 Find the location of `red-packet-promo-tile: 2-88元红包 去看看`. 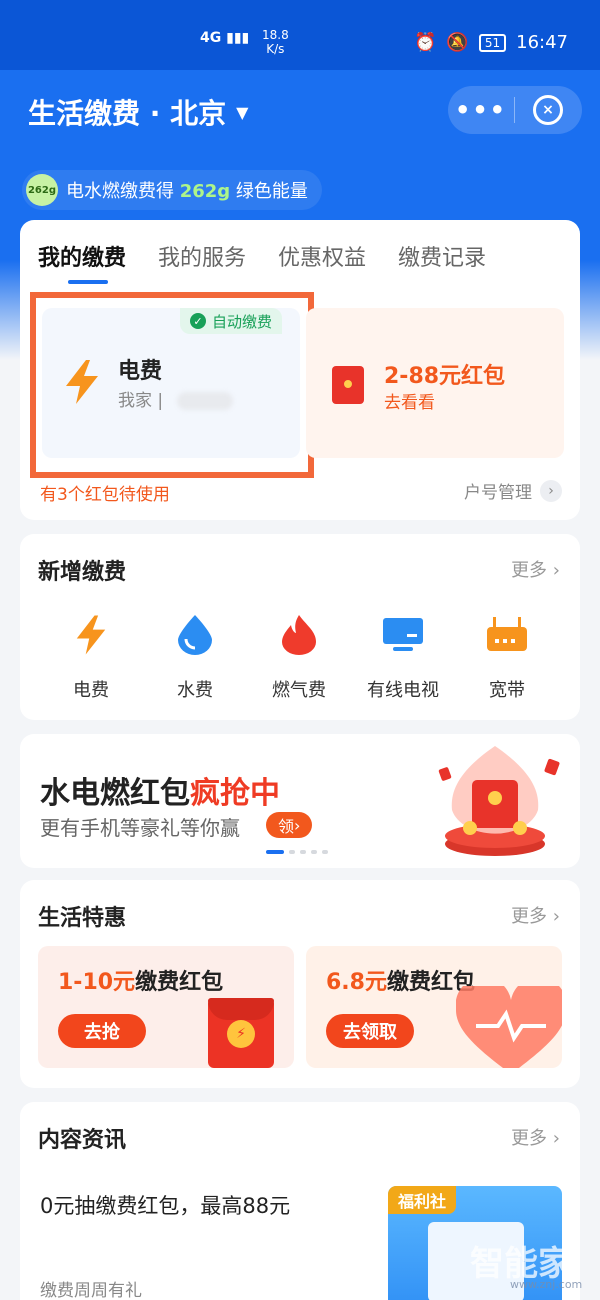

red-packet-promo-tile: 2-88元红包 去看看 is located at coordinates (435, 383).